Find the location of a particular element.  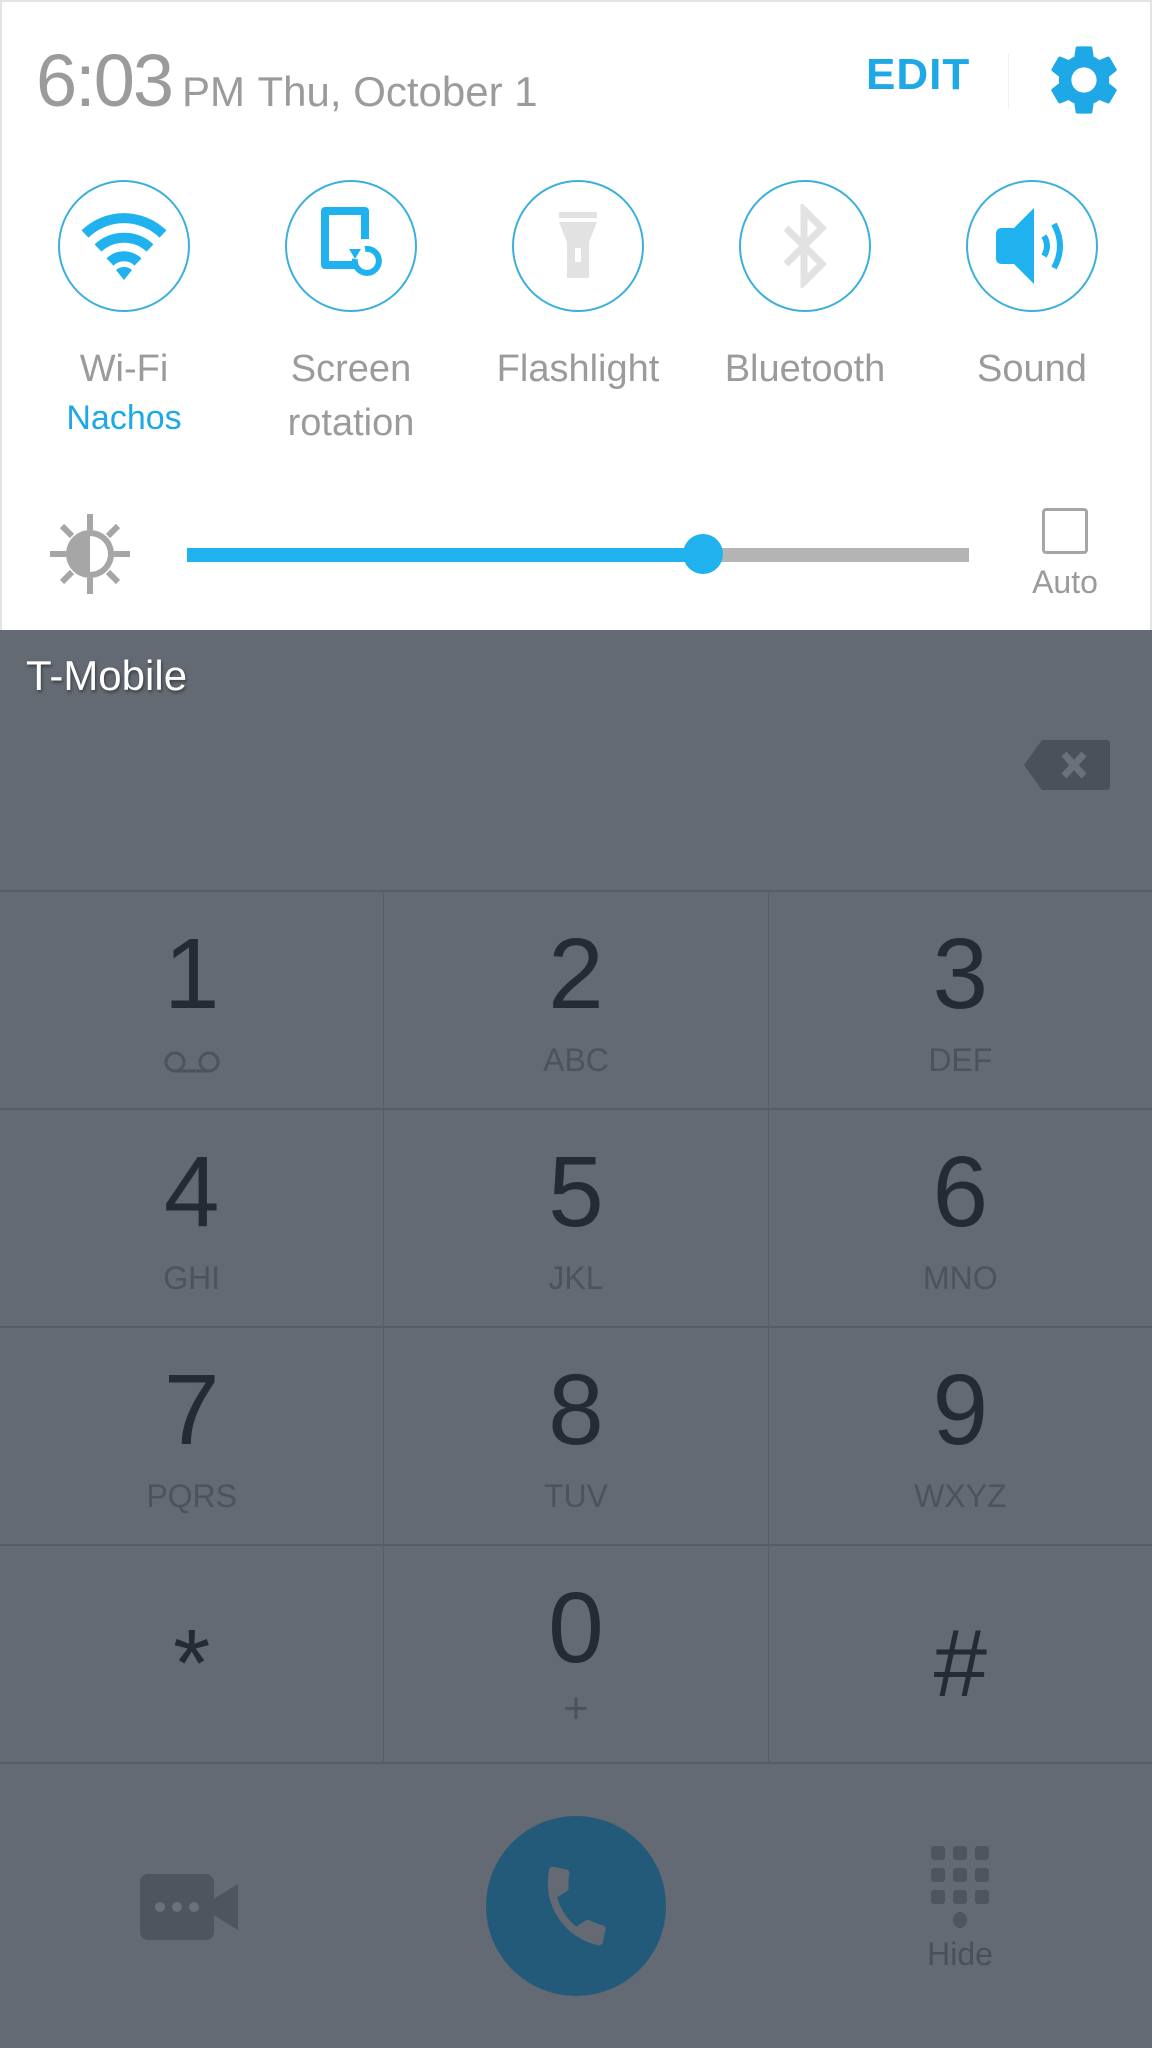

key-digit: 3 is located at coordinates (960, 974).